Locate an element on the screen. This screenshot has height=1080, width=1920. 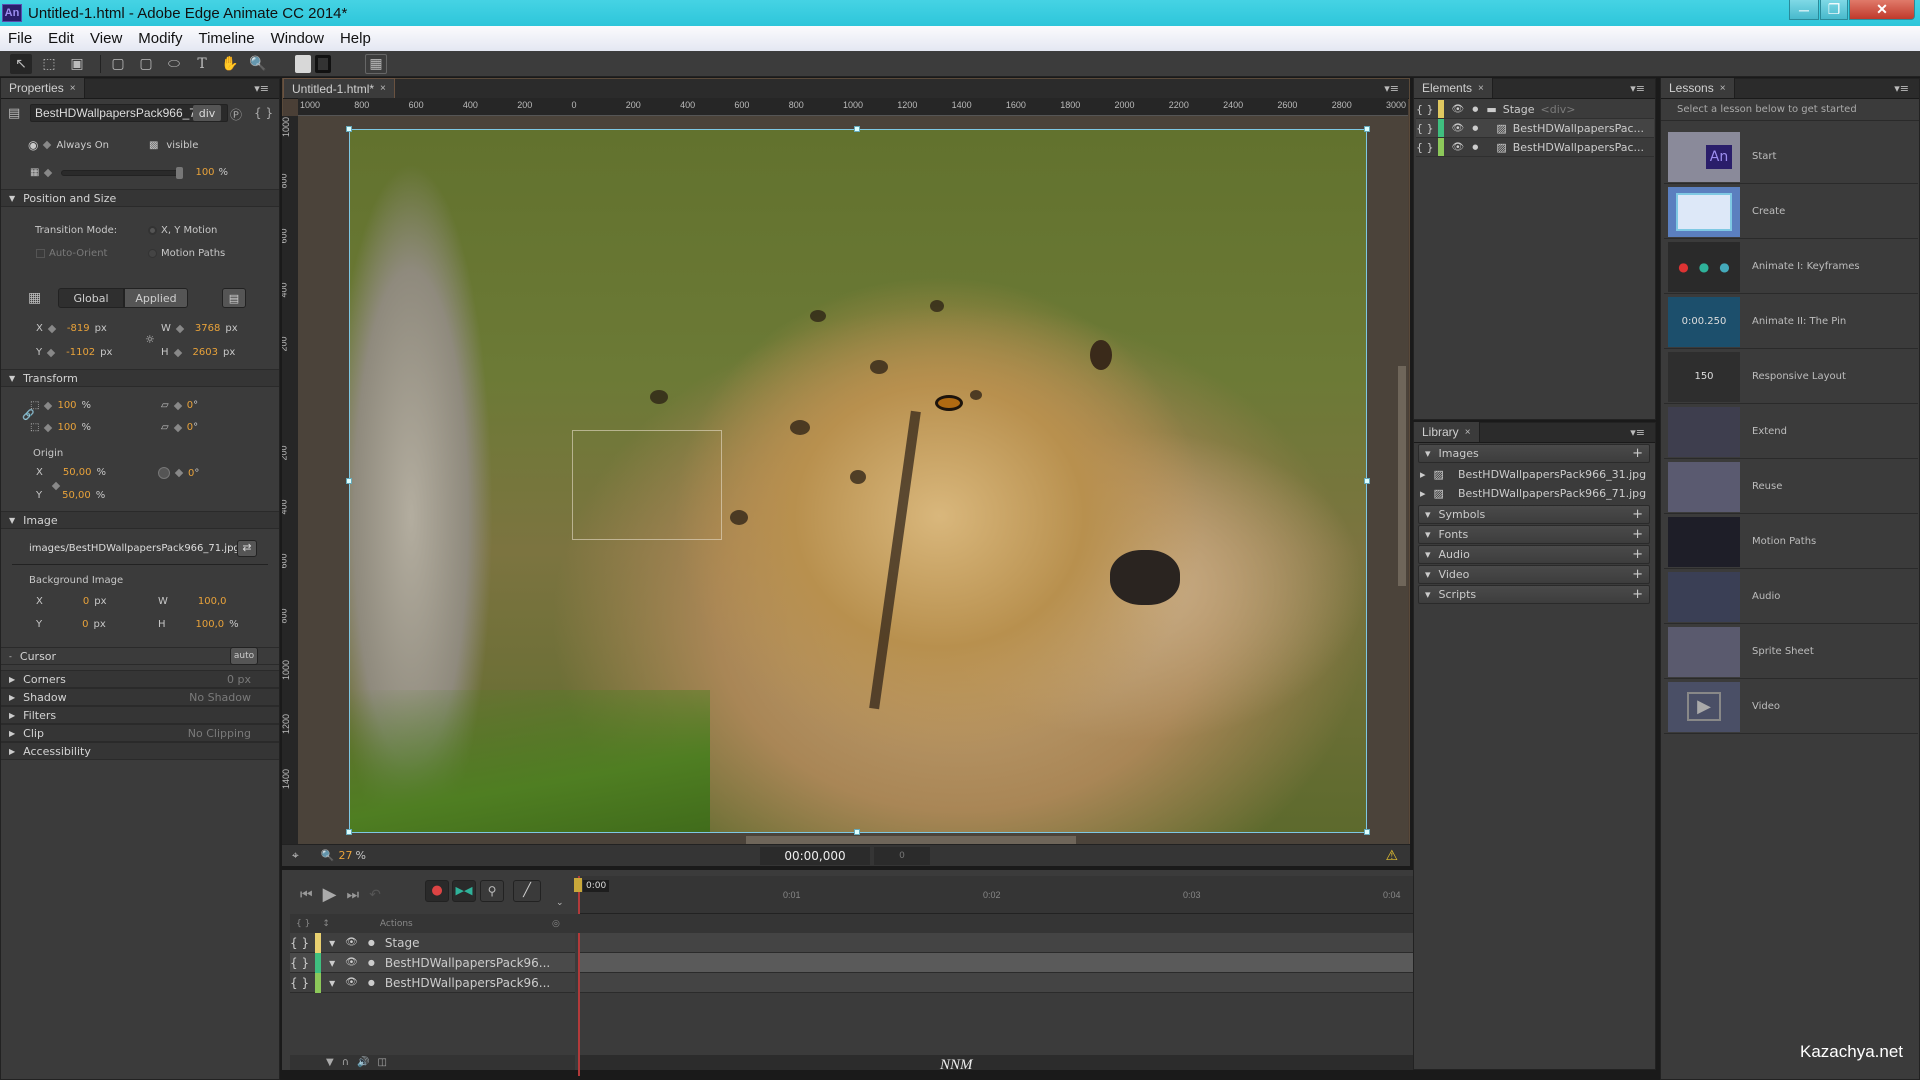
minimize-button: ─ is located at coordinates (1804, 10).